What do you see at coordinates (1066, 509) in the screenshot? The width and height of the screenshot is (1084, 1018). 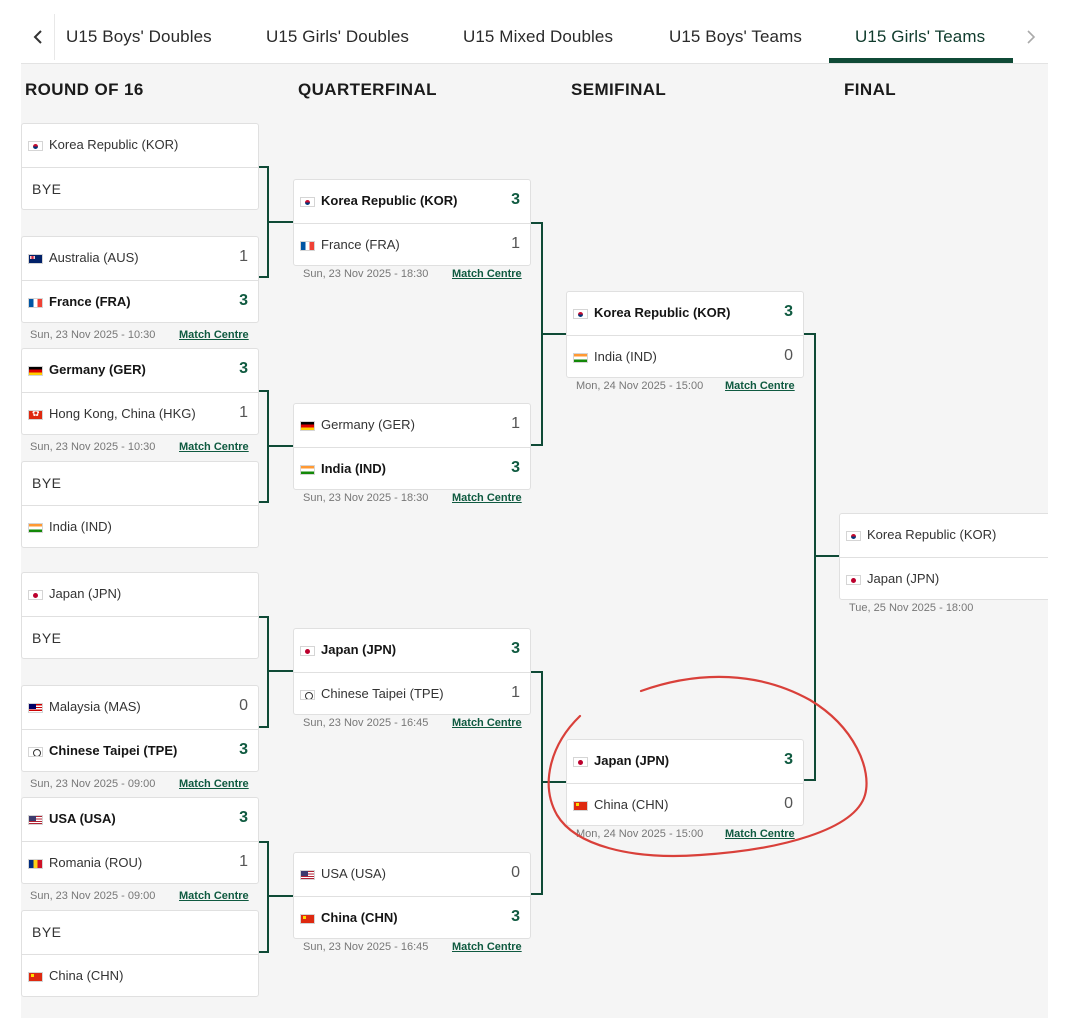 I see `page-edge` at bounding box center [1066, 509].